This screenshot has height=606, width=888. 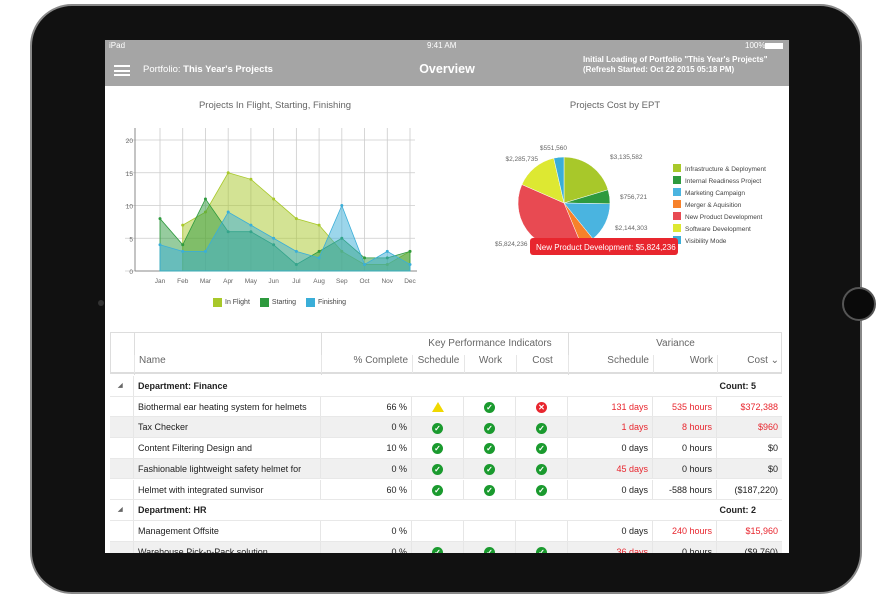 What do you see at coordinates (117, 45) in the screenshot?
I see `device-name: iPad` at bounding box center [117, 45].